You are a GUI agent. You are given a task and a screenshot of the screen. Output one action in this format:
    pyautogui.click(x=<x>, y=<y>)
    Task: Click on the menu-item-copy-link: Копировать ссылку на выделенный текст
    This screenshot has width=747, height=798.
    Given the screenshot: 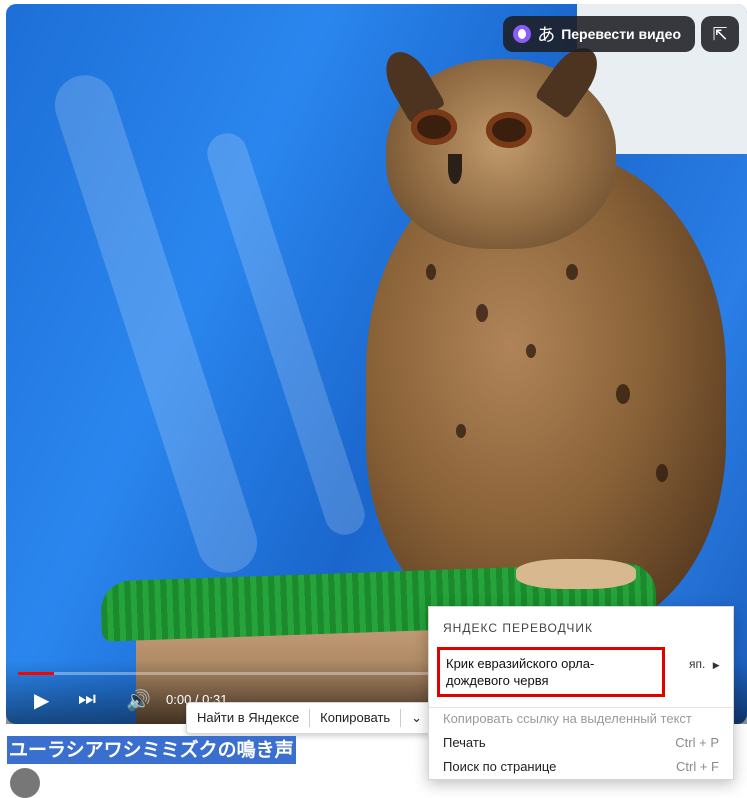 What is the action you would take?
    pyautogui.click(x=567, y=718)
    